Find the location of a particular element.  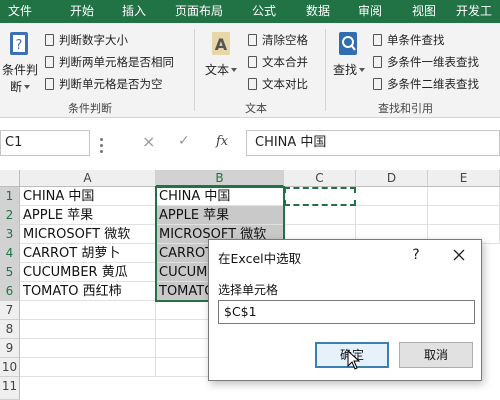

judge-two-cells-same-button: 判断两单元格是否相同 is located at coordinates (109, 62).